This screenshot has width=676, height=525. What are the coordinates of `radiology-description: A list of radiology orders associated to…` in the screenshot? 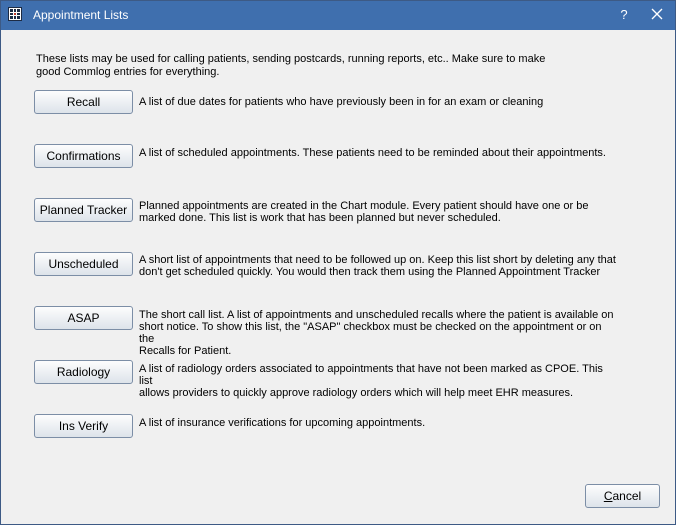 It's located at (371, 381).